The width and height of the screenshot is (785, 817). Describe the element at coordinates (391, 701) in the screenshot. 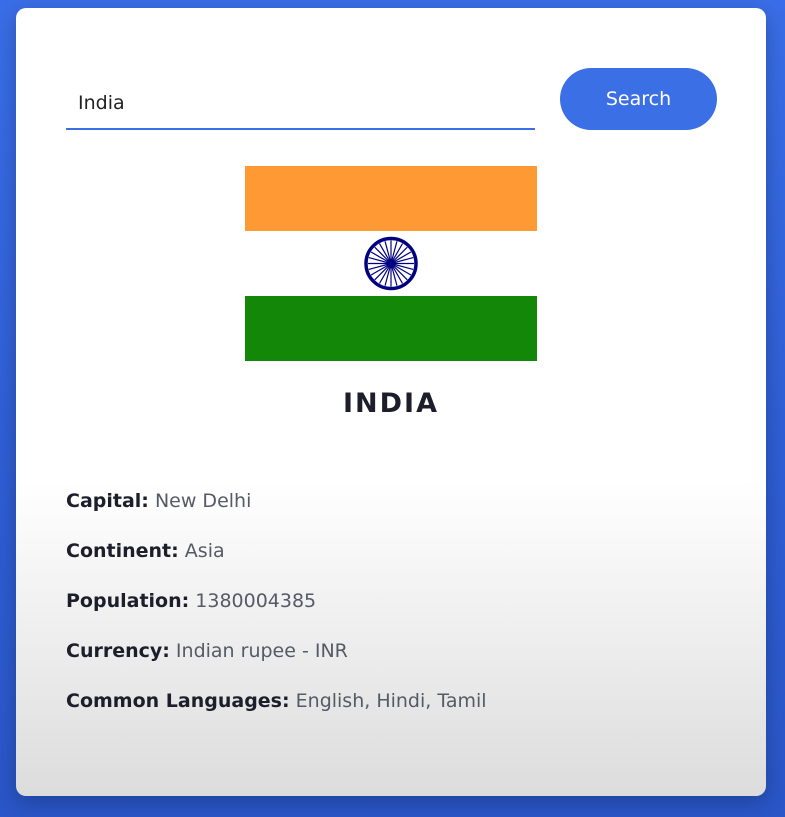

I see `detail-value: English, Hindi, Tamil` at that location.